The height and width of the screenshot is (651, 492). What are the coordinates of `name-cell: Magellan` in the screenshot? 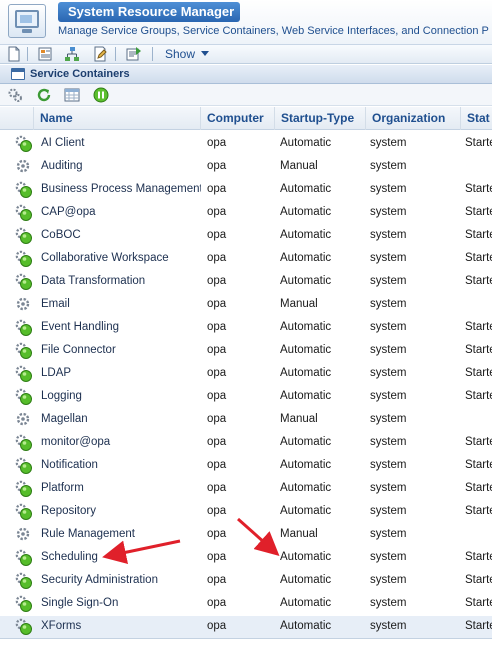 It's located at (64, 419).